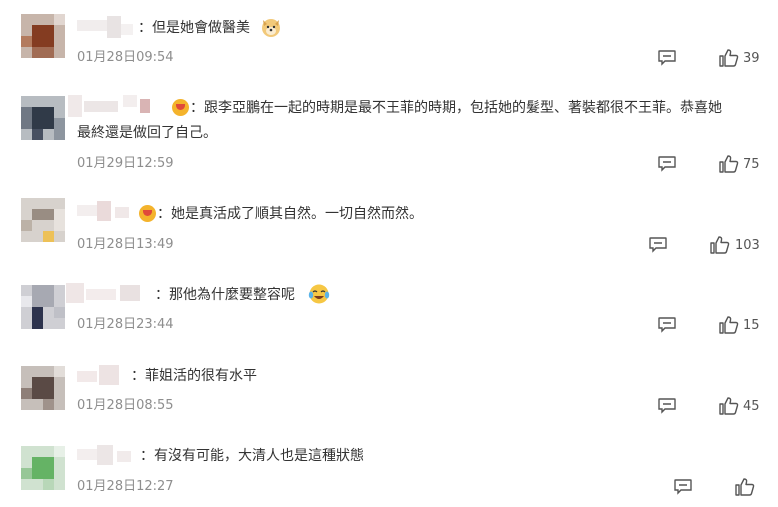 Image resolution: width=778 pixels, height=507 pixels. I want to click on timestamp: 01月29日12:59, so click(125, 163).